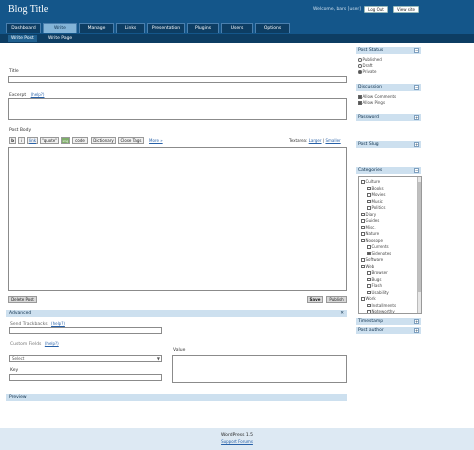 The height and width of the screenshot is (450, 474). I want to click on smaller-link: Smaller, so click(332, 140).